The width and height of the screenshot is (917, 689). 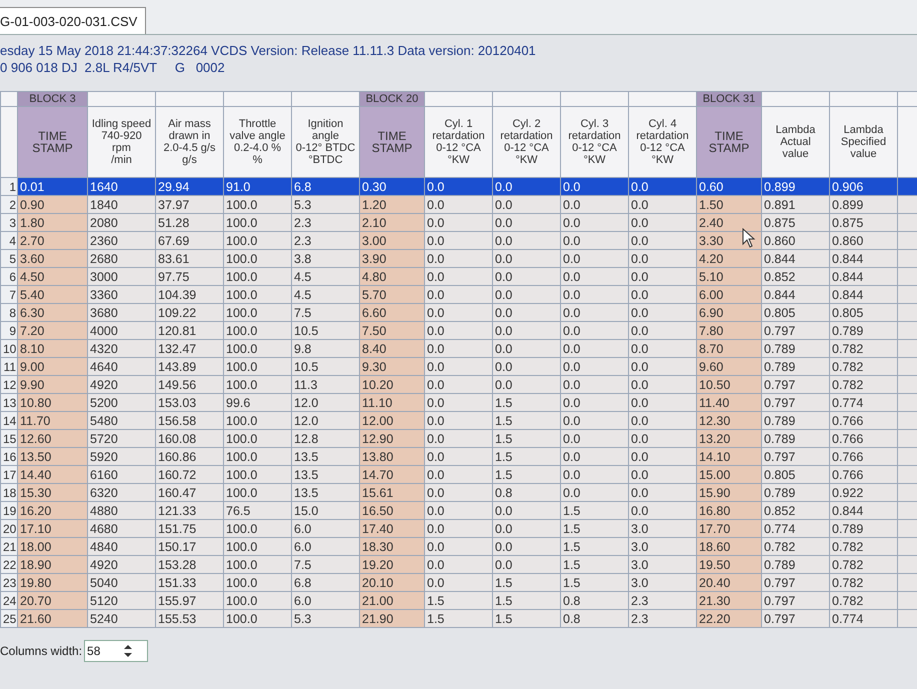 I want to click on table-cell: 4.80, so click(x=392, y=277).